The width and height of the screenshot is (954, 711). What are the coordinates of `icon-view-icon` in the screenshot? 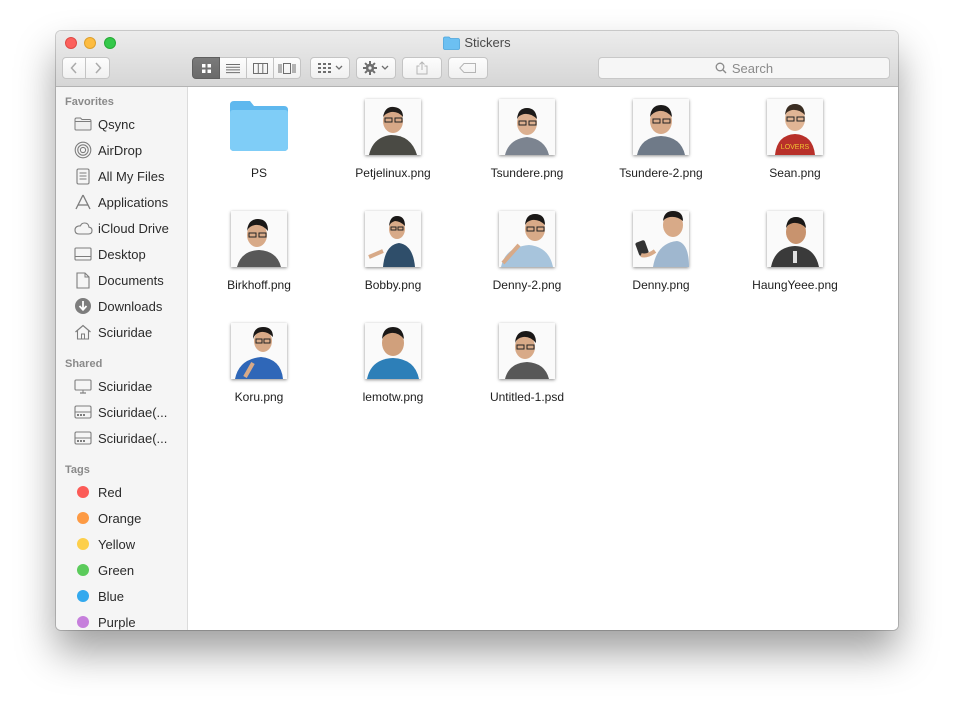 It's located at (206, 68).